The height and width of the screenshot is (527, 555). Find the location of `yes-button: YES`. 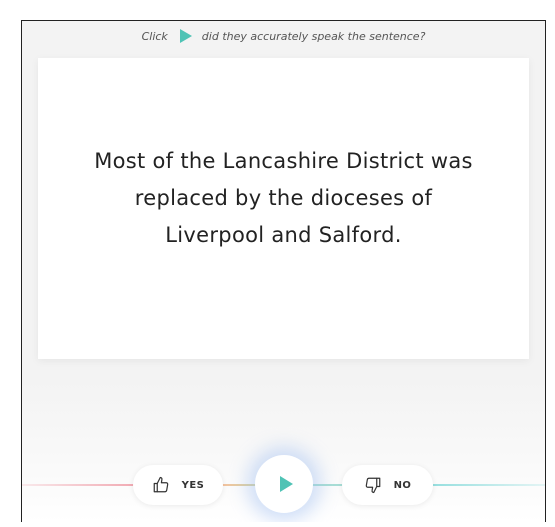

yes-button: YES is located at coordinates (178, 485).